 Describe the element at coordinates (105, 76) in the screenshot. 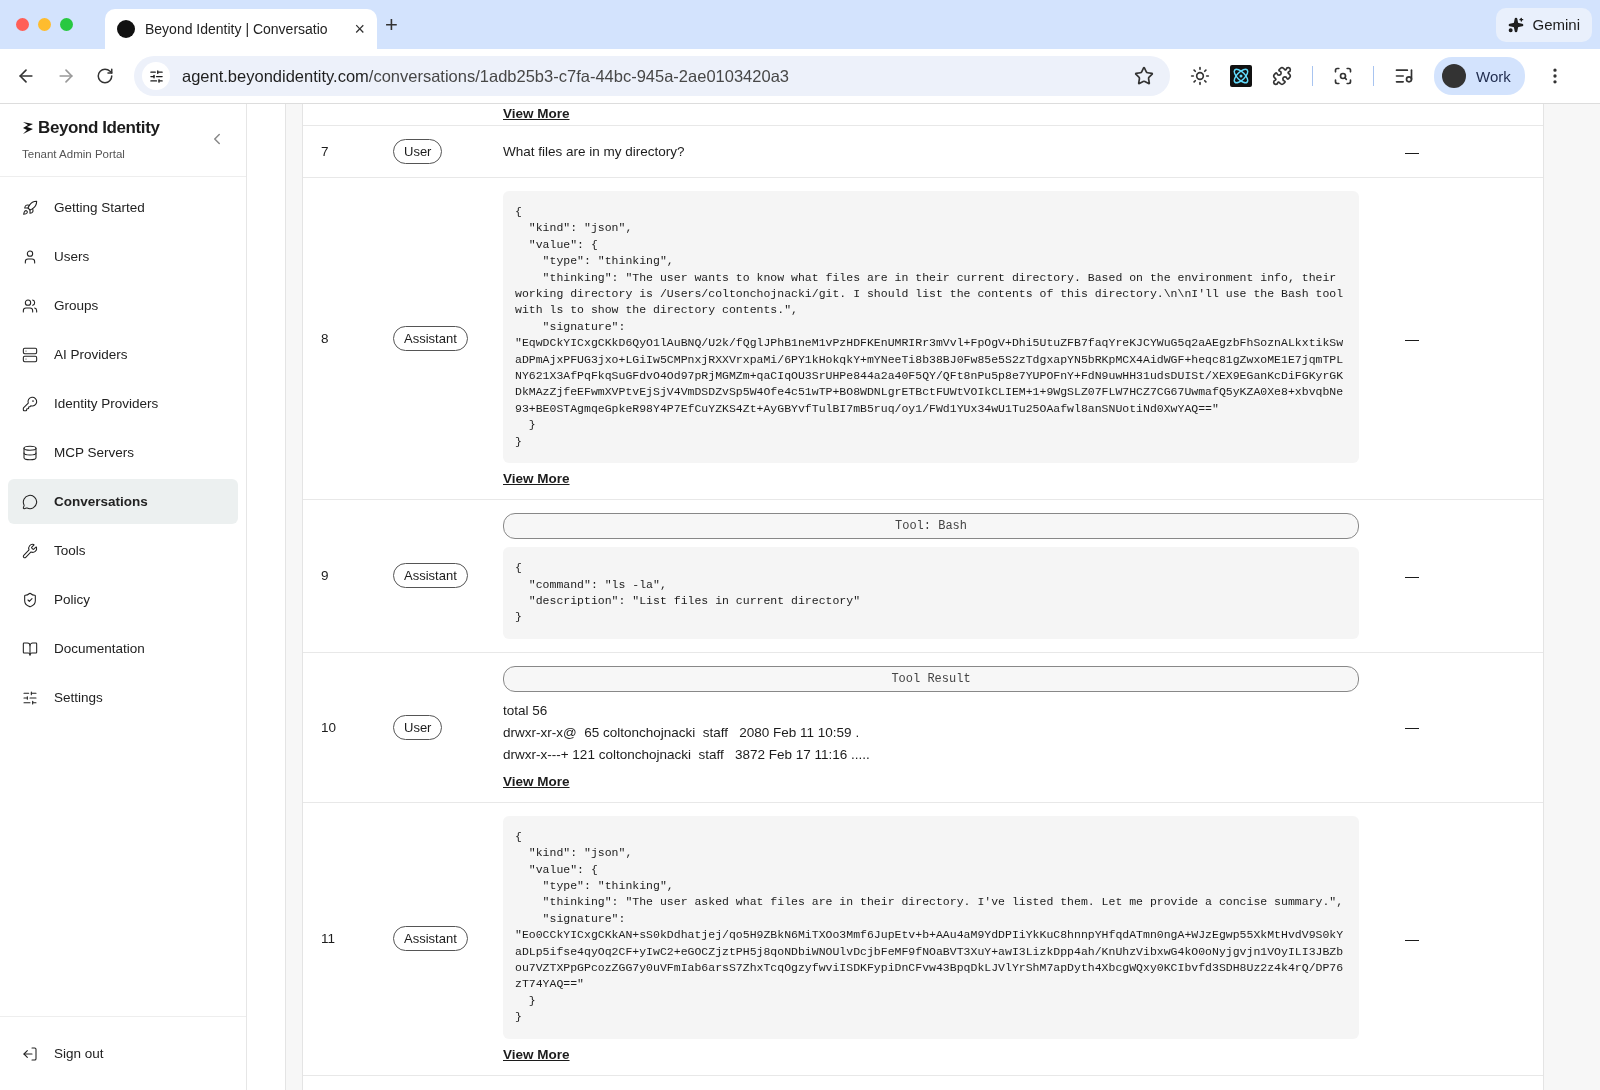

I see `reload-button` at that location.